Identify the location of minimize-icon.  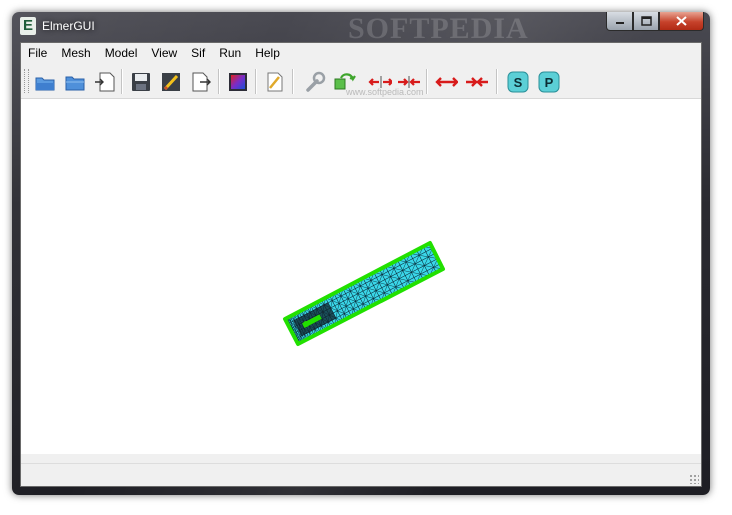
(619, 23).